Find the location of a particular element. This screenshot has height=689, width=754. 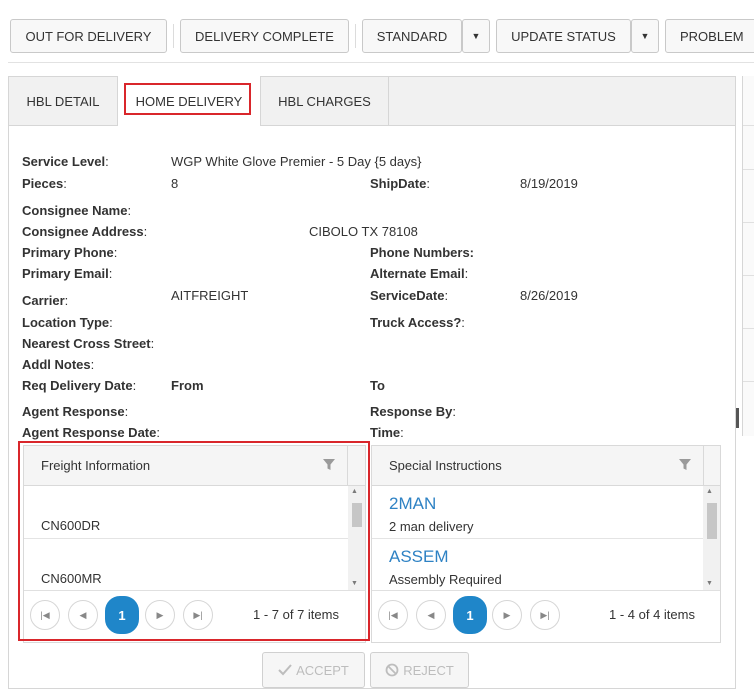

prev-page-icon: ◀ is located at coordinates (431, 614).